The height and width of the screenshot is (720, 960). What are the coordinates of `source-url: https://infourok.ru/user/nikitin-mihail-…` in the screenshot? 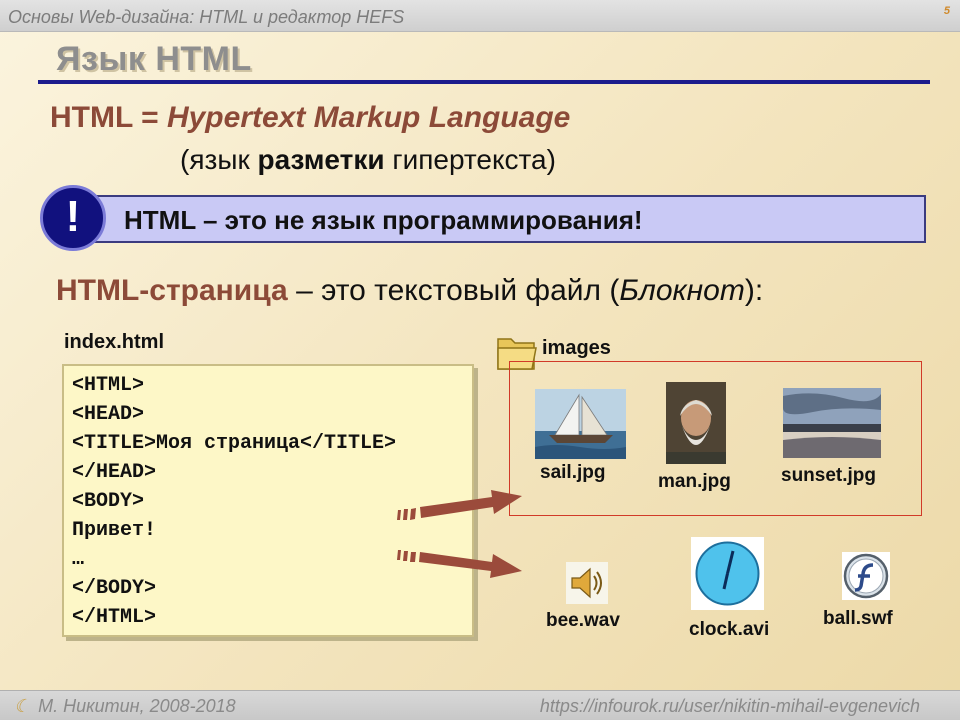 It's located at (730, 706).